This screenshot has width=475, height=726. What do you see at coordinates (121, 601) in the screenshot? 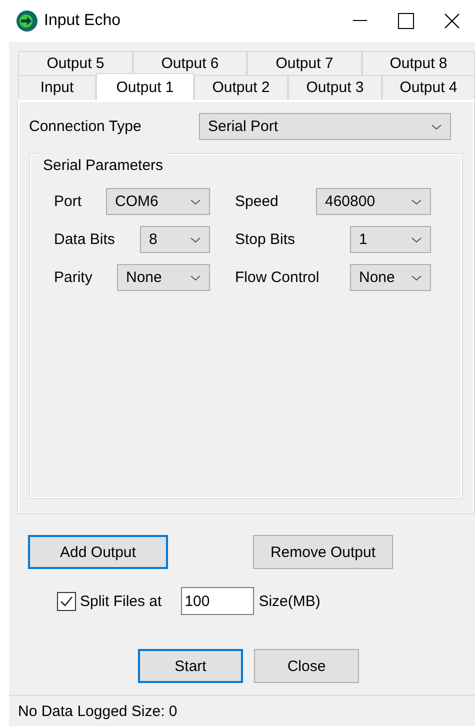
I see `checkbox-label: Split Files at` at bounding box center [121, 601].